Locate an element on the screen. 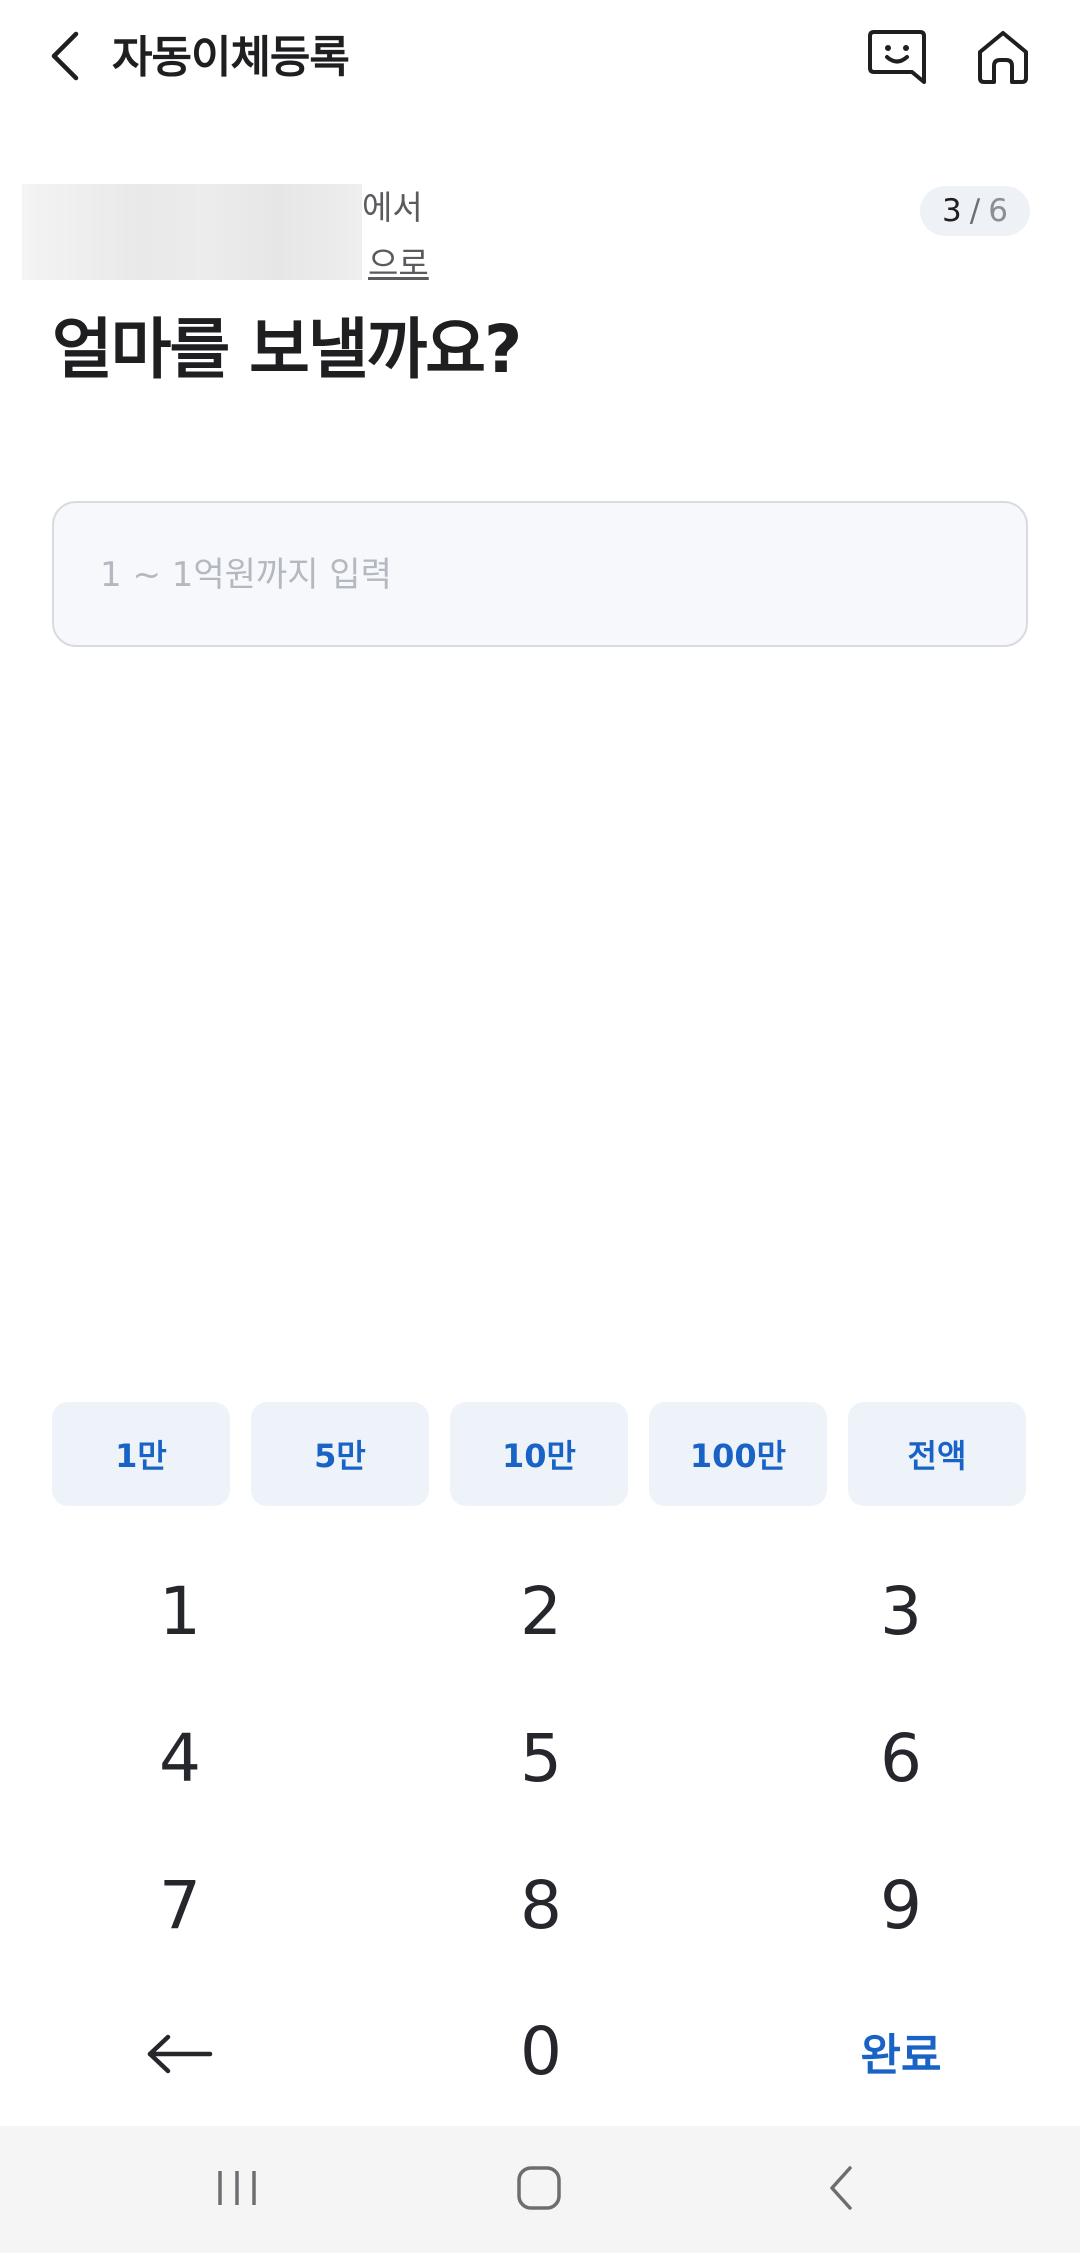 Image resolution: width=1088 pixels, height=2253 pixels. home-square-icon is located at coordinates (539, 2190).